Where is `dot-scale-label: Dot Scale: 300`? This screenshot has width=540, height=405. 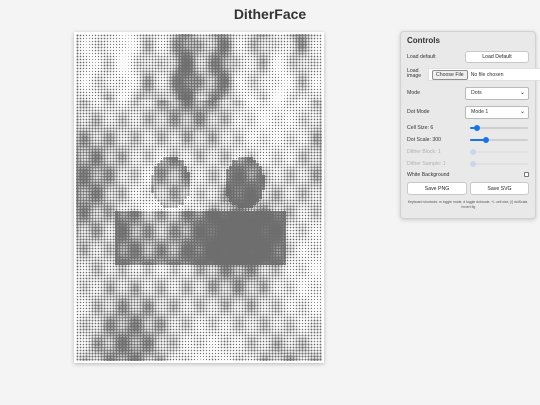 dot-scale-label: Dot Scale: 300 is located at coordinates (424, 140).